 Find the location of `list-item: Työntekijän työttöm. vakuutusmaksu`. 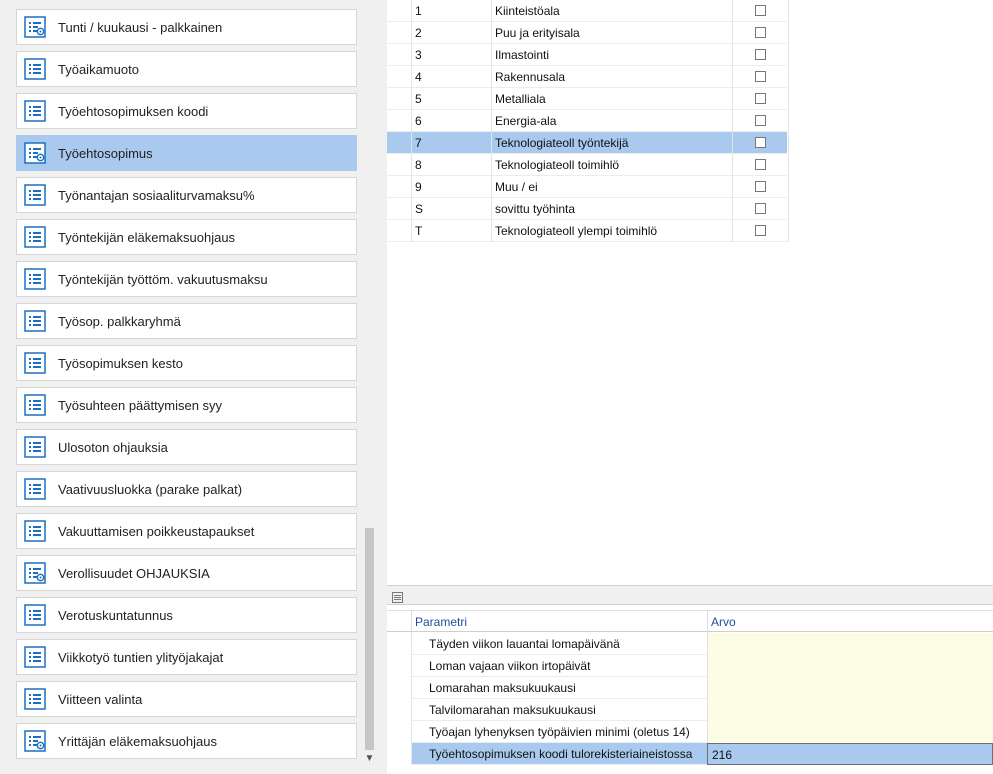

list-item: Työntekijän työttöm. vakuutusmaksu is located at coordinates (186, 279).